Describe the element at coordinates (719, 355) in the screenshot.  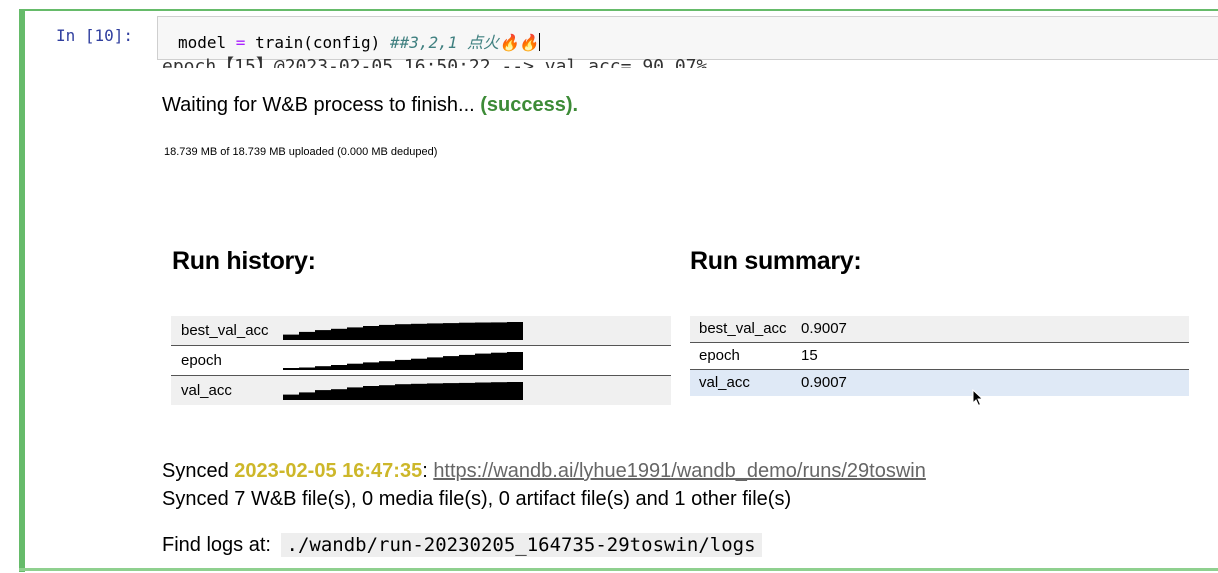
I see `summary-metric-name: epoch` at that location.